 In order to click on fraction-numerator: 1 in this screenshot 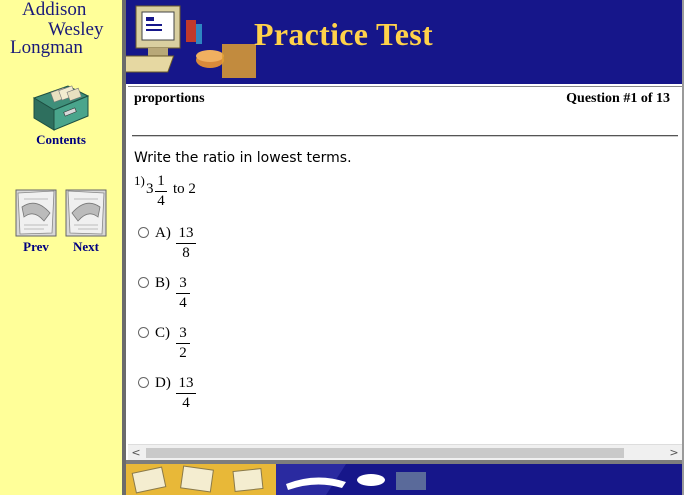, I will do `click(161, 181)`.